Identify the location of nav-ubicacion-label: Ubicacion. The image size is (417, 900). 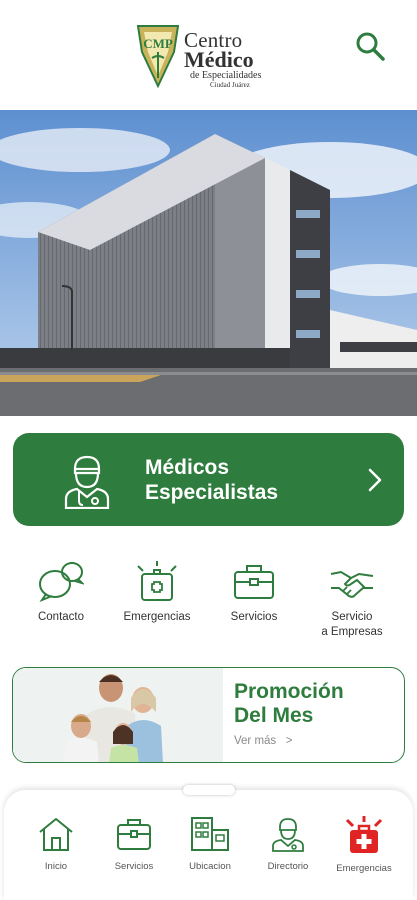
(210, 866).